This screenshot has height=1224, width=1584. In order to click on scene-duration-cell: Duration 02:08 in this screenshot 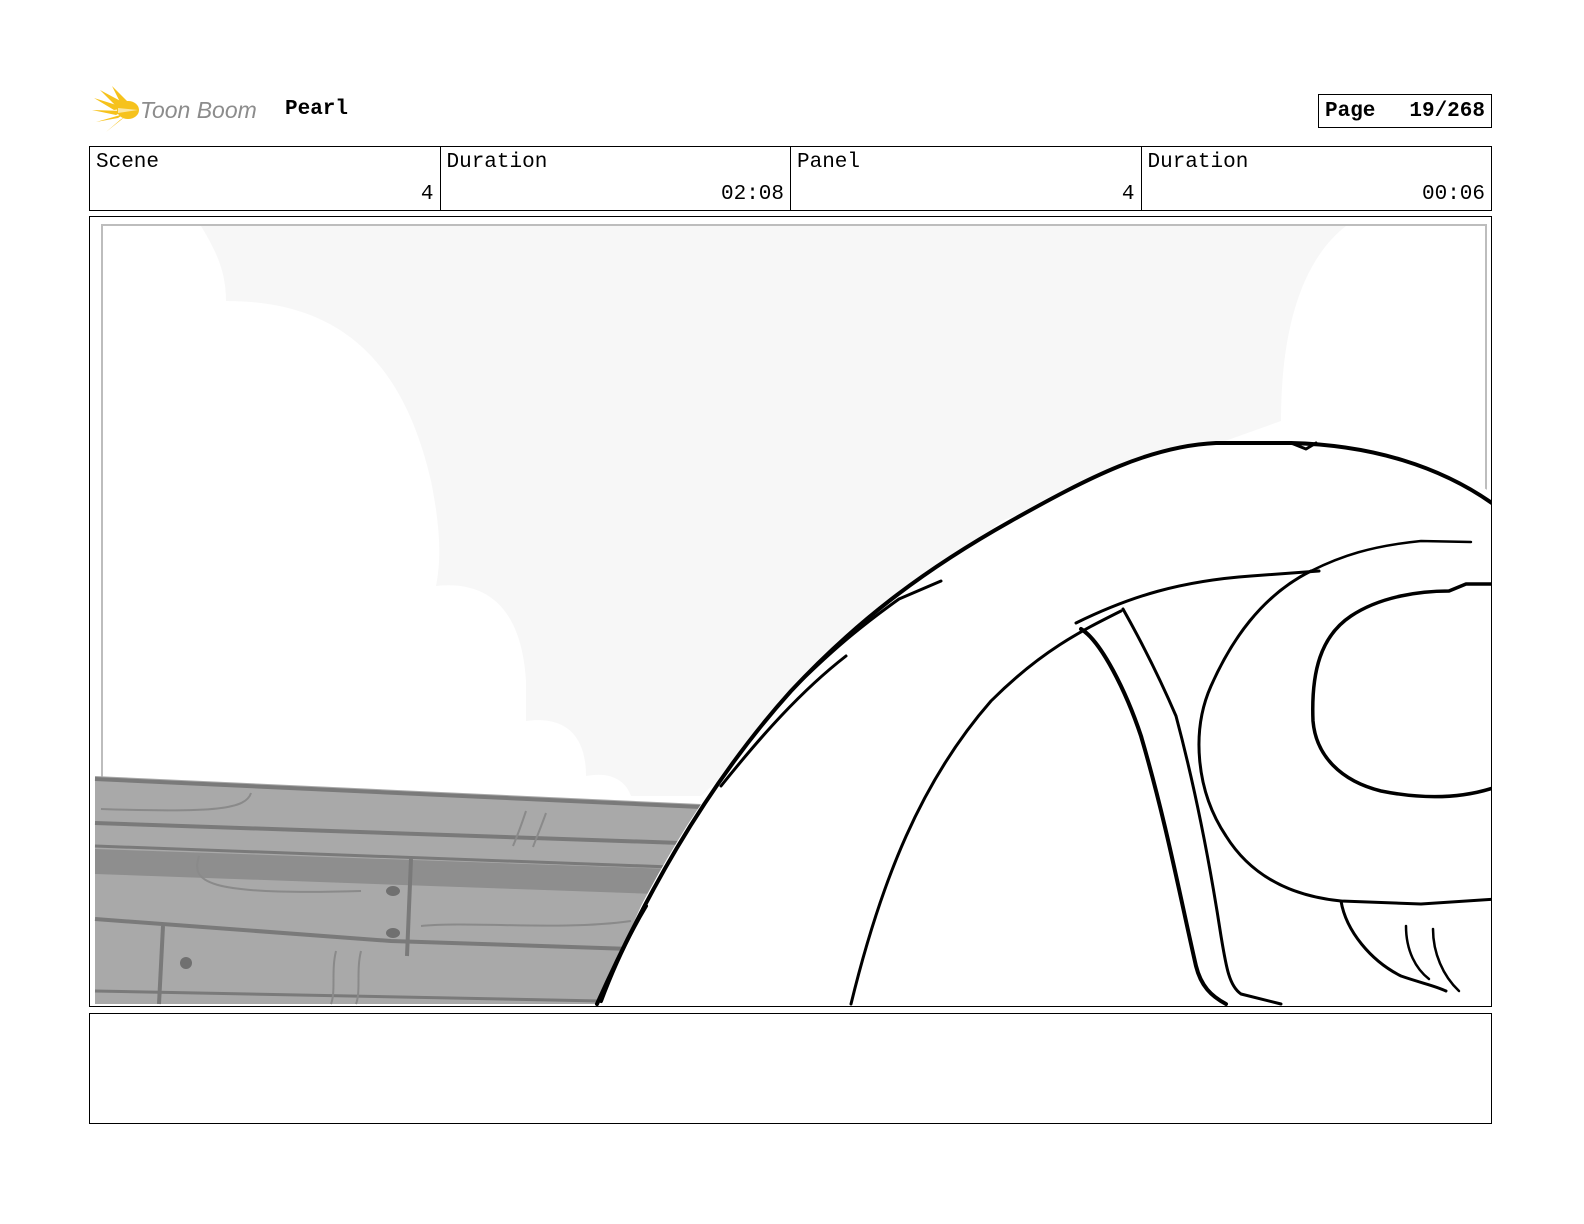, I will do `click(616, 178)`.